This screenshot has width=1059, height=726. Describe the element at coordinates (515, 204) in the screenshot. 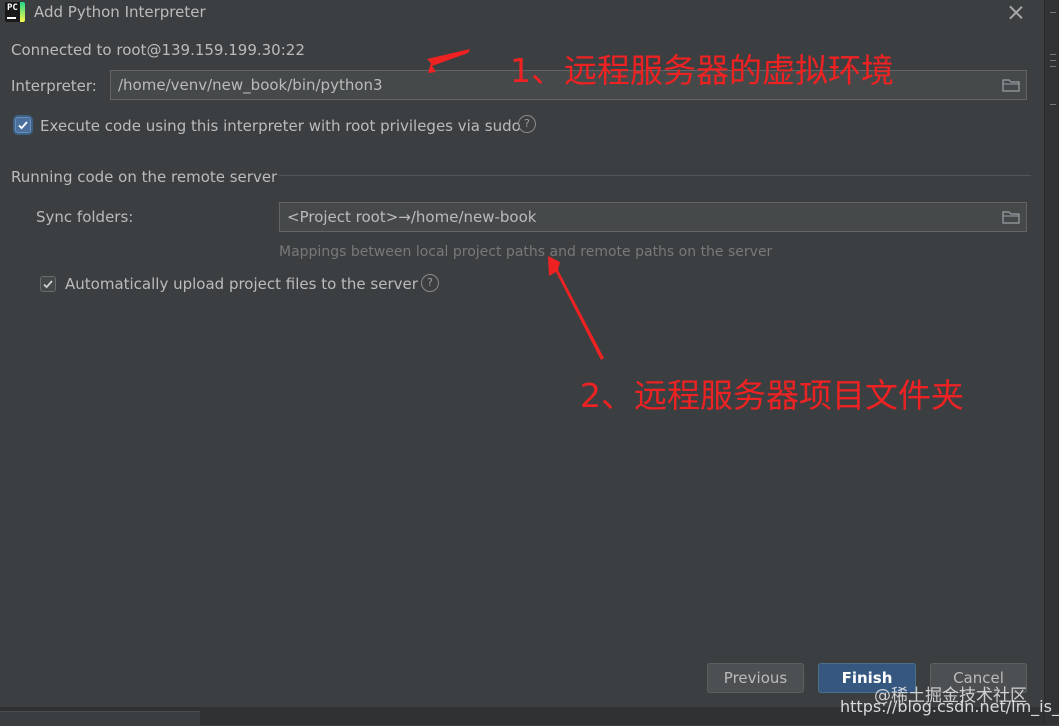

I see `annotation-arrows` at that location.